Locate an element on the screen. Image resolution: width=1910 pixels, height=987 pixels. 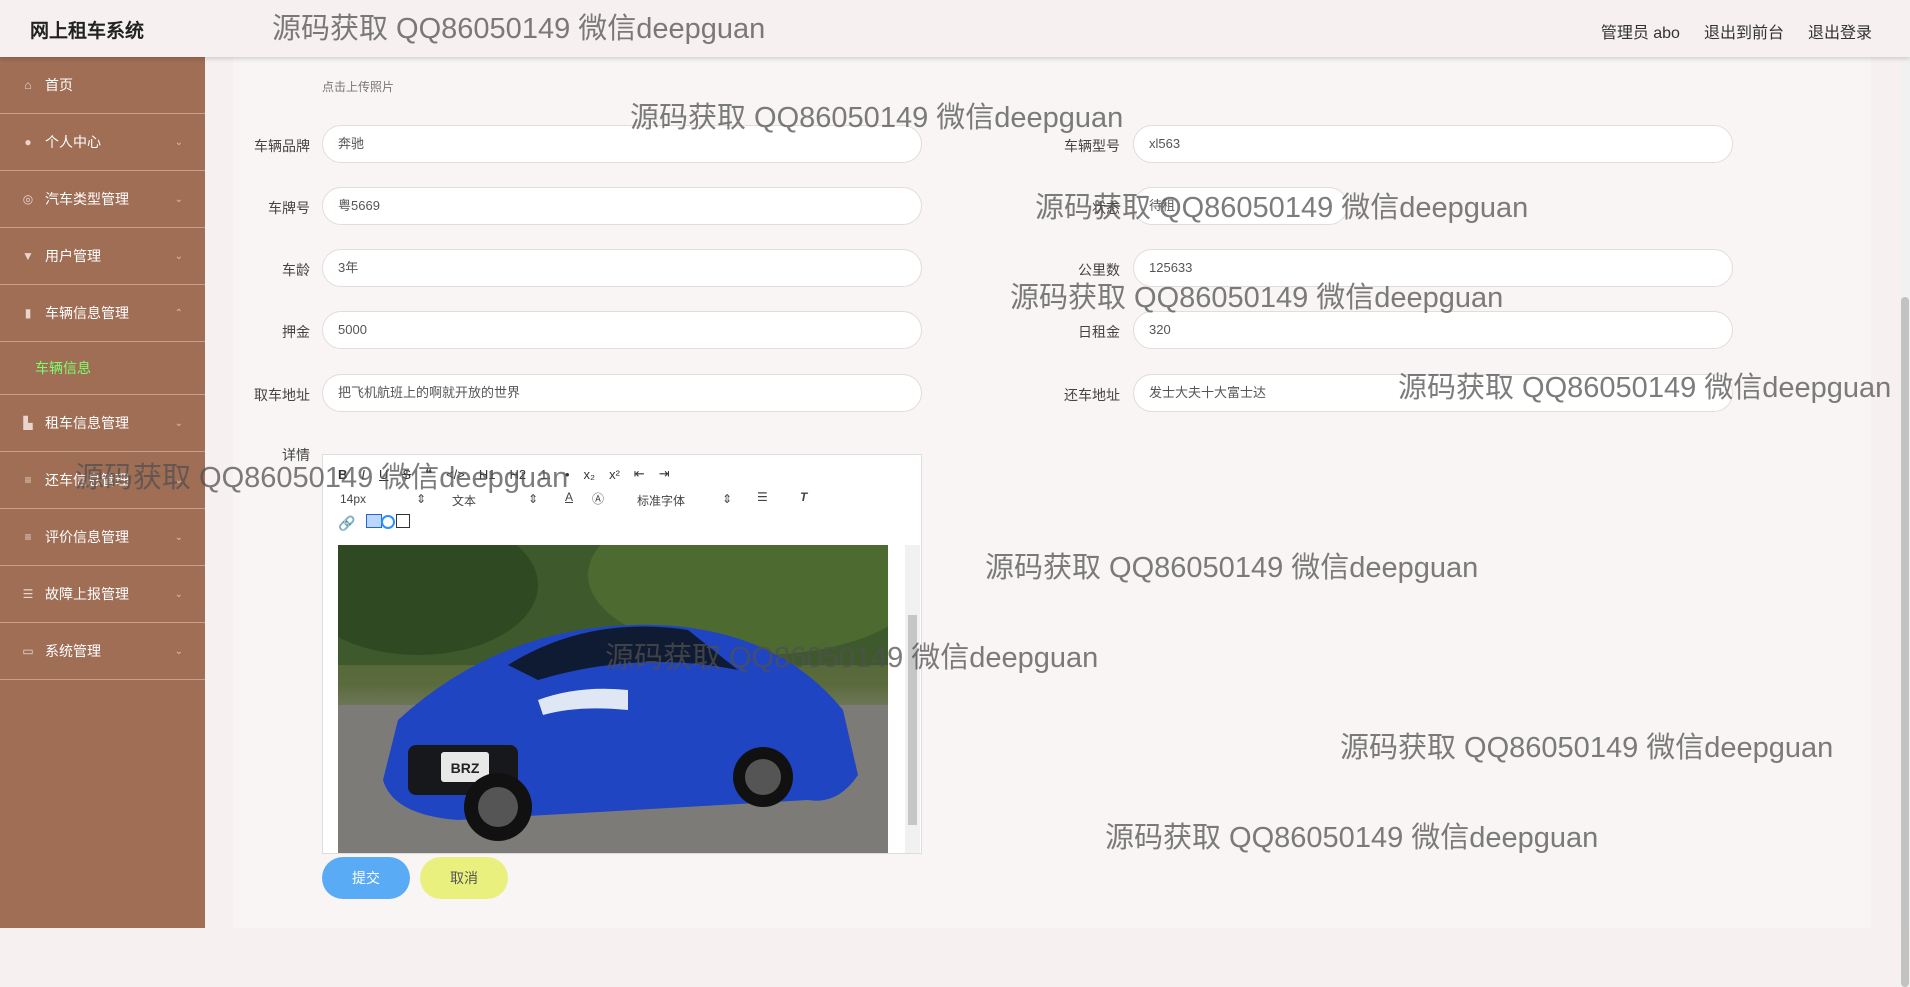
logout-link: 退出登录 is located at coordinates (1840, 31).